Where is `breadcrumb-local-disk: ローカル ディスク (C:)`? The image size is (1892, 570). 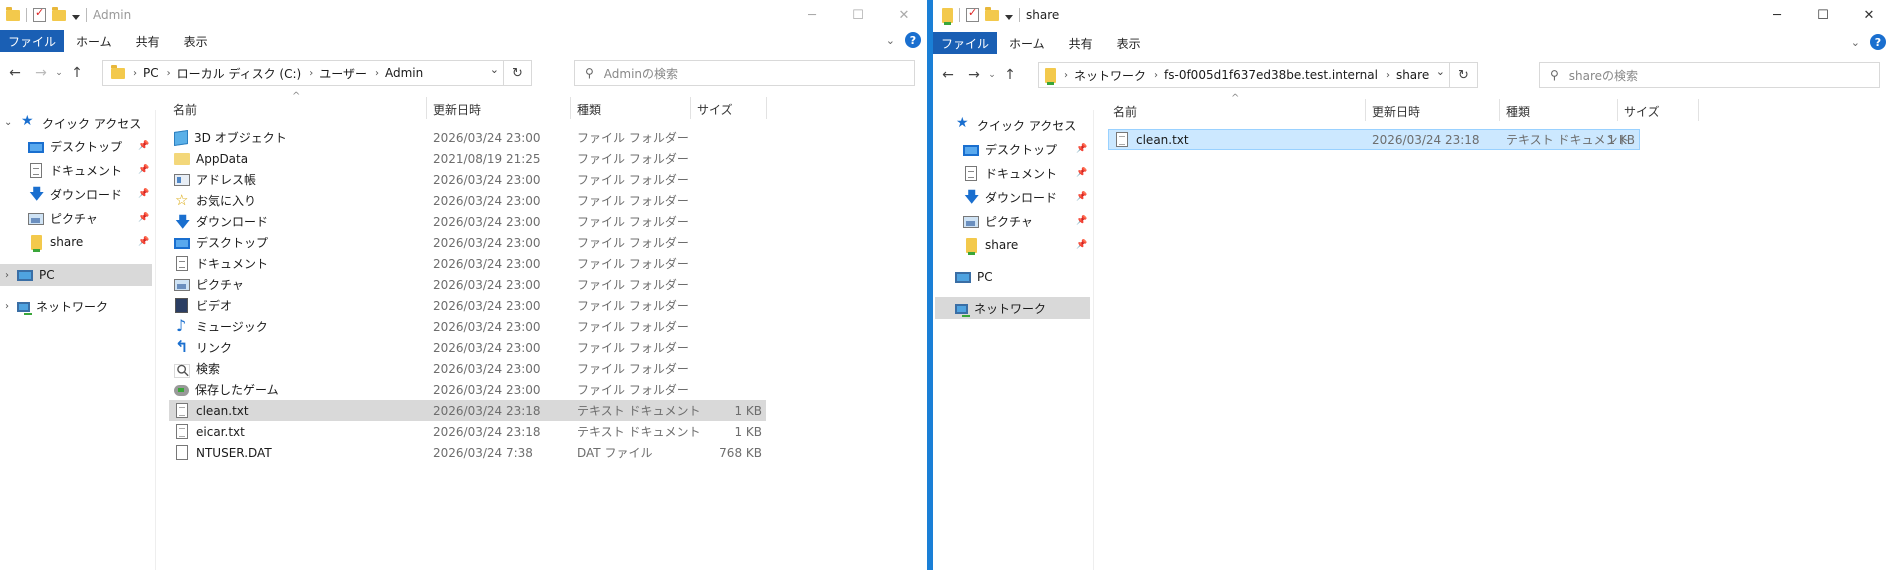
breadcrumb-local-disk: ローカル ディスク (C:) is located at coordinates (239, 73).